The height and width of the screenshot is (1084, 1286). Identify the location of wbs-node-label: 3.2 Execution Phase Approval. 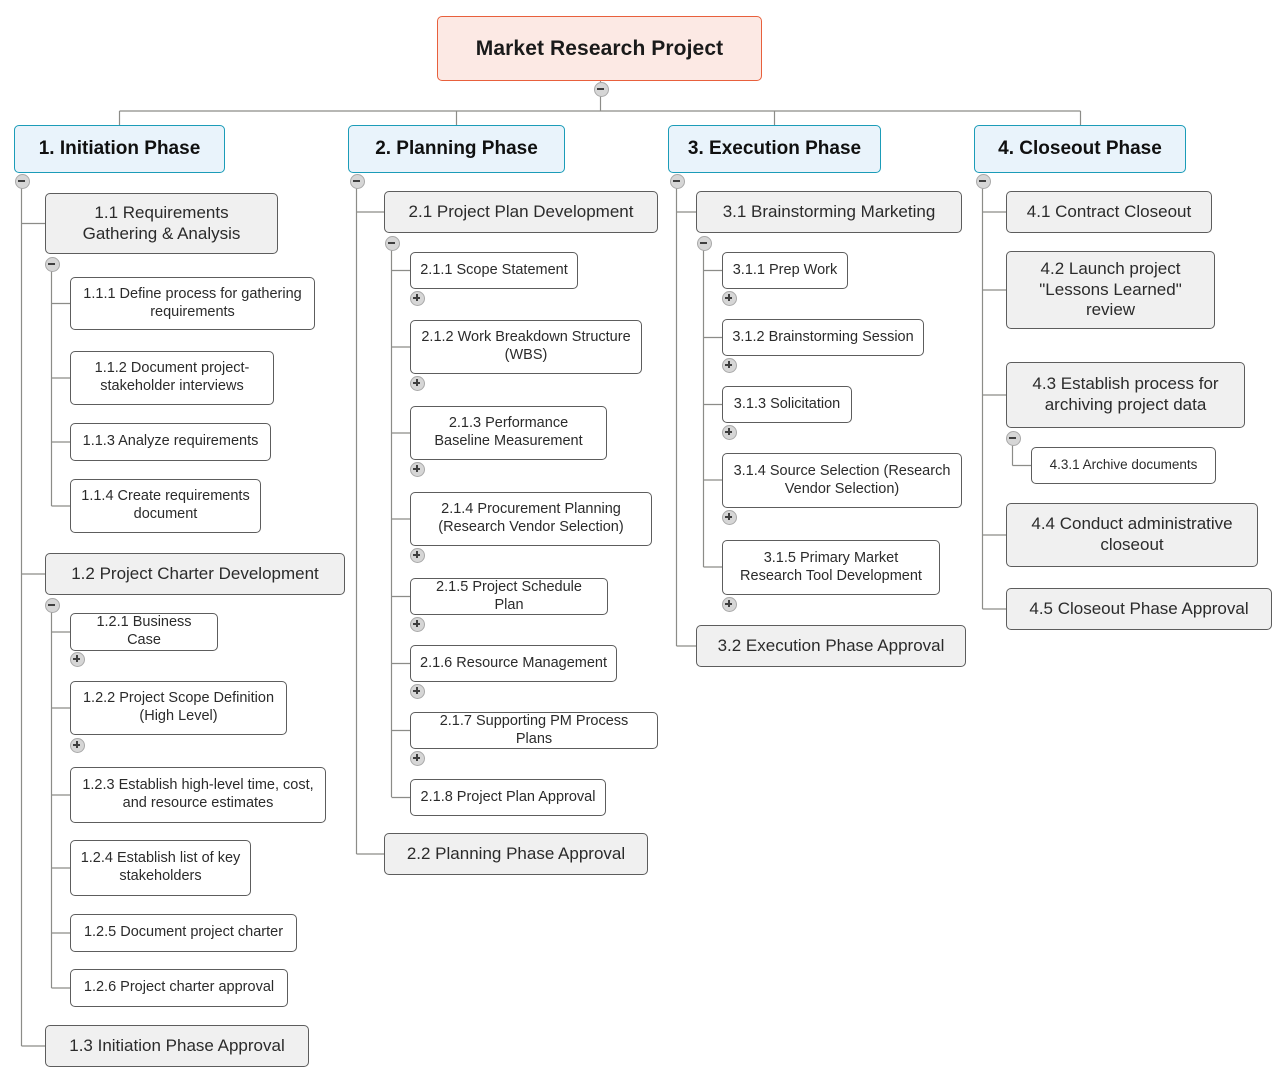
(831, 645).